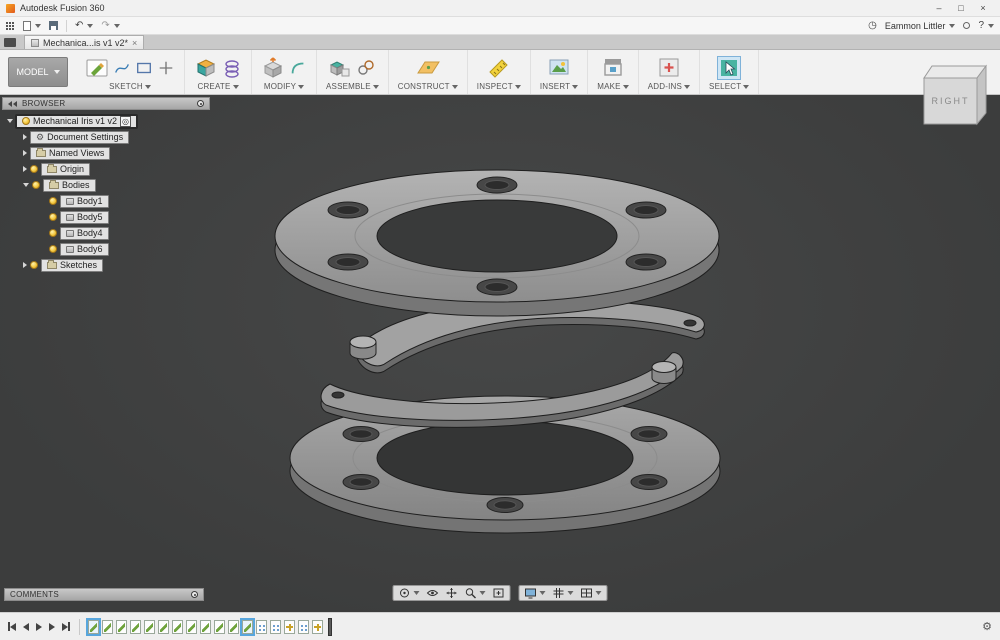  I want to click on timeline-settings-gear-icon: ⚙, so click(987, 626).